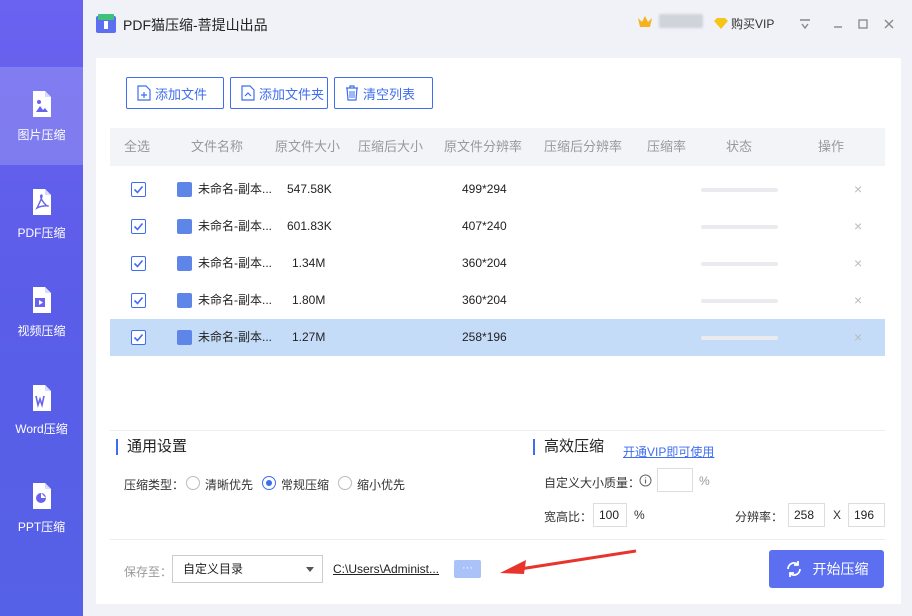 The width and height of the screenshot is (912, 616). Describe the element at coordinates (269, 483) in the screenshot. I see `radio-normal-compress` at that location.